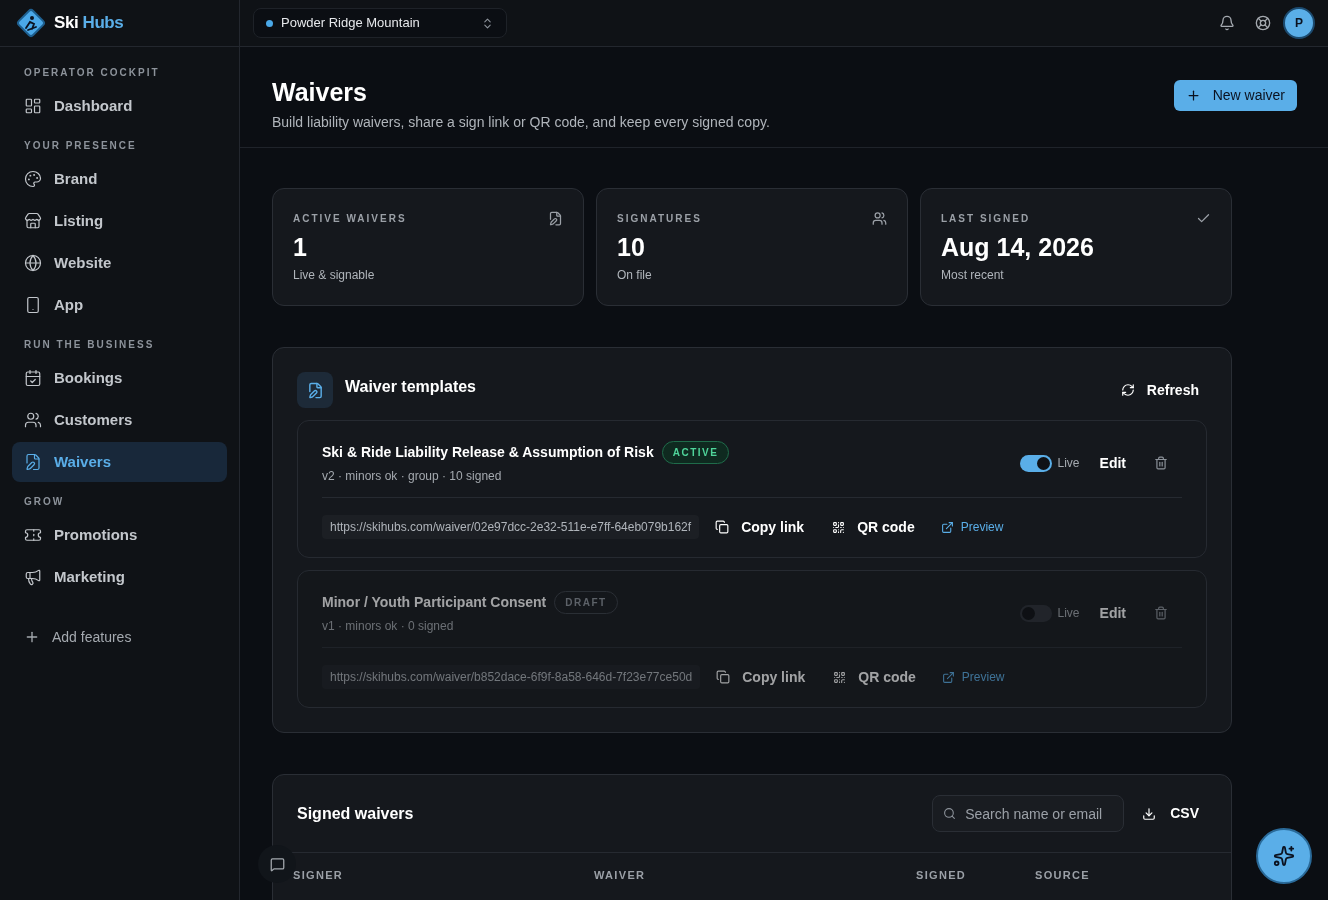  Describe the element at coordinates (1063, 875) in the screenshot. I see `column-header: SOURCE` at that location.